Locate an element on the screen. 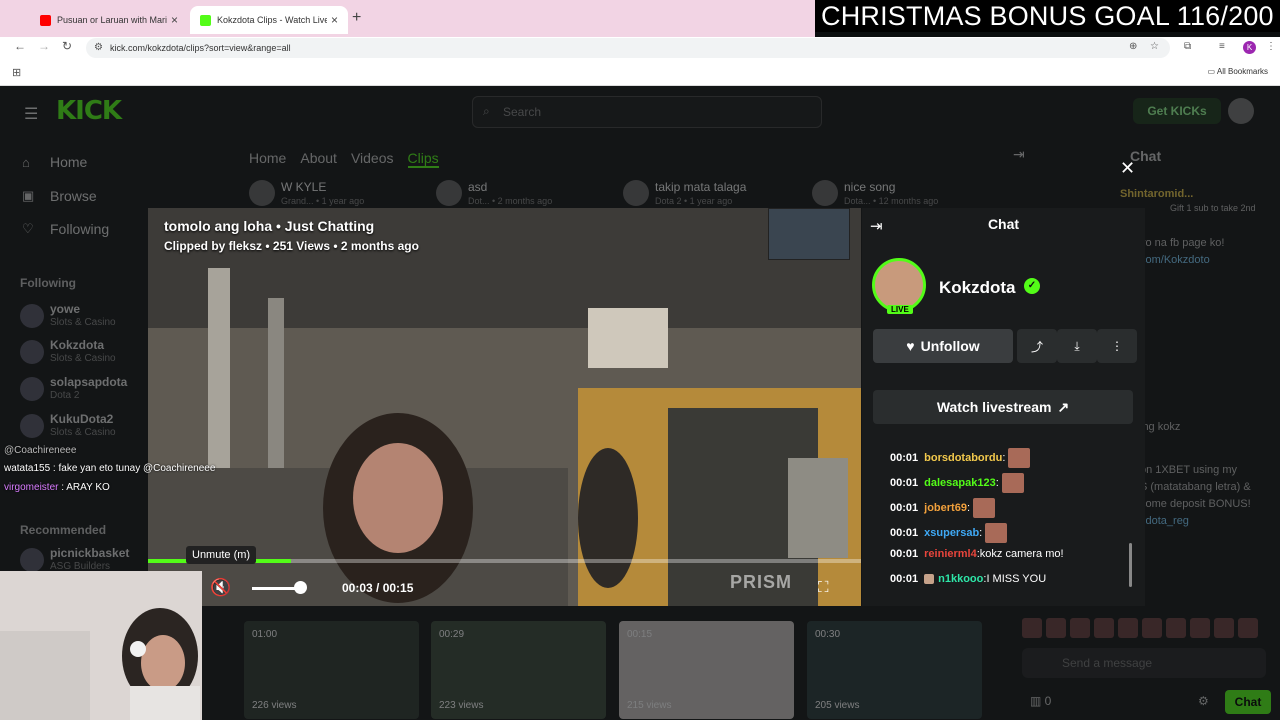 The image size is (1280, 720). apps-grid-icon: ⊞ is located at coordinates (16, 72).